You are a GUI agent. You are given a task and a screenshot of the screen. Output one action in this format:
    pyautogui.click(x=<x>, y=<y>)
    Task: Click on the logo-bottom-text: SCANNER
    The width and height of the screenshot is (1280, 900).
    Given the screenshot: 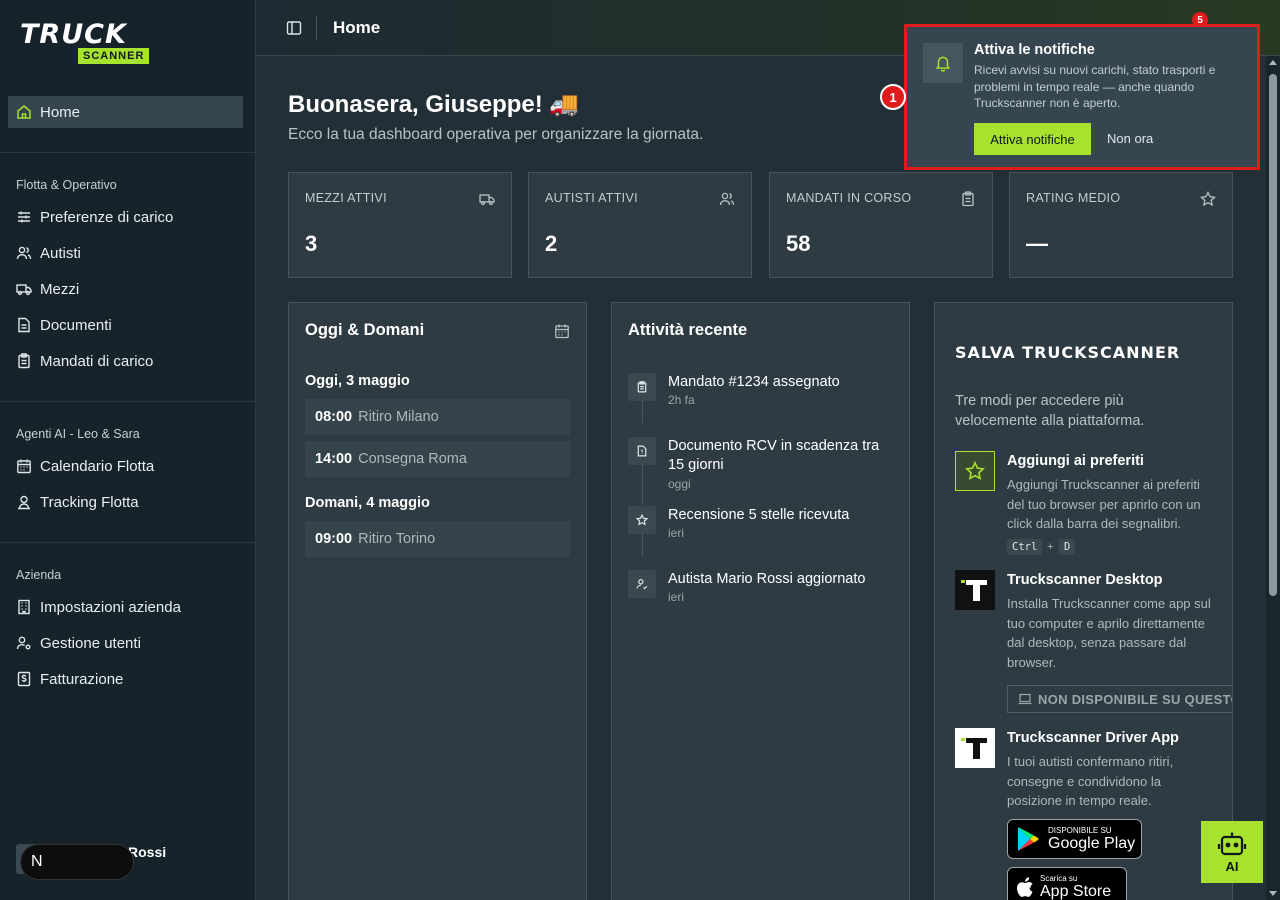 What is the action you would take?
    pyautogui.click(x=114, y=56)
    